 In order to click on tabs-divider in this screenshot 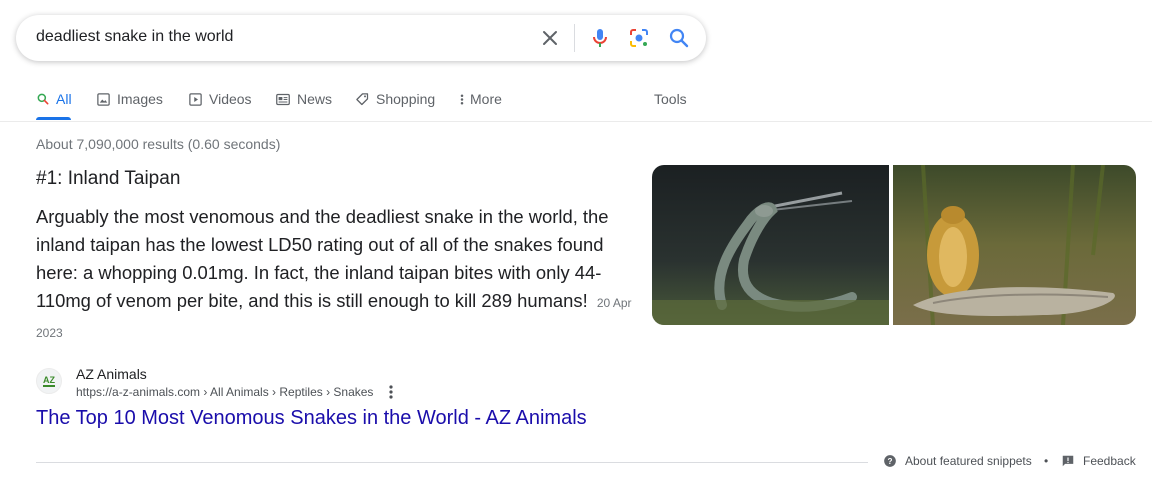, I will do `click(576, 121)`.